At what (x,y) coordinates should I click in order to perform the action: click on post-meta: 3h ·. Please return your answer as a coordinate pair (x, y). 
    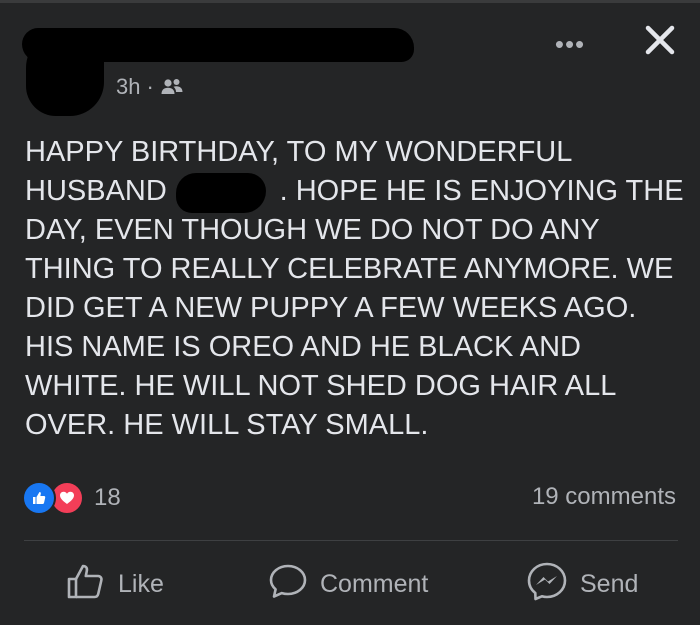
    Looking at the image, I should click on (150, 87).